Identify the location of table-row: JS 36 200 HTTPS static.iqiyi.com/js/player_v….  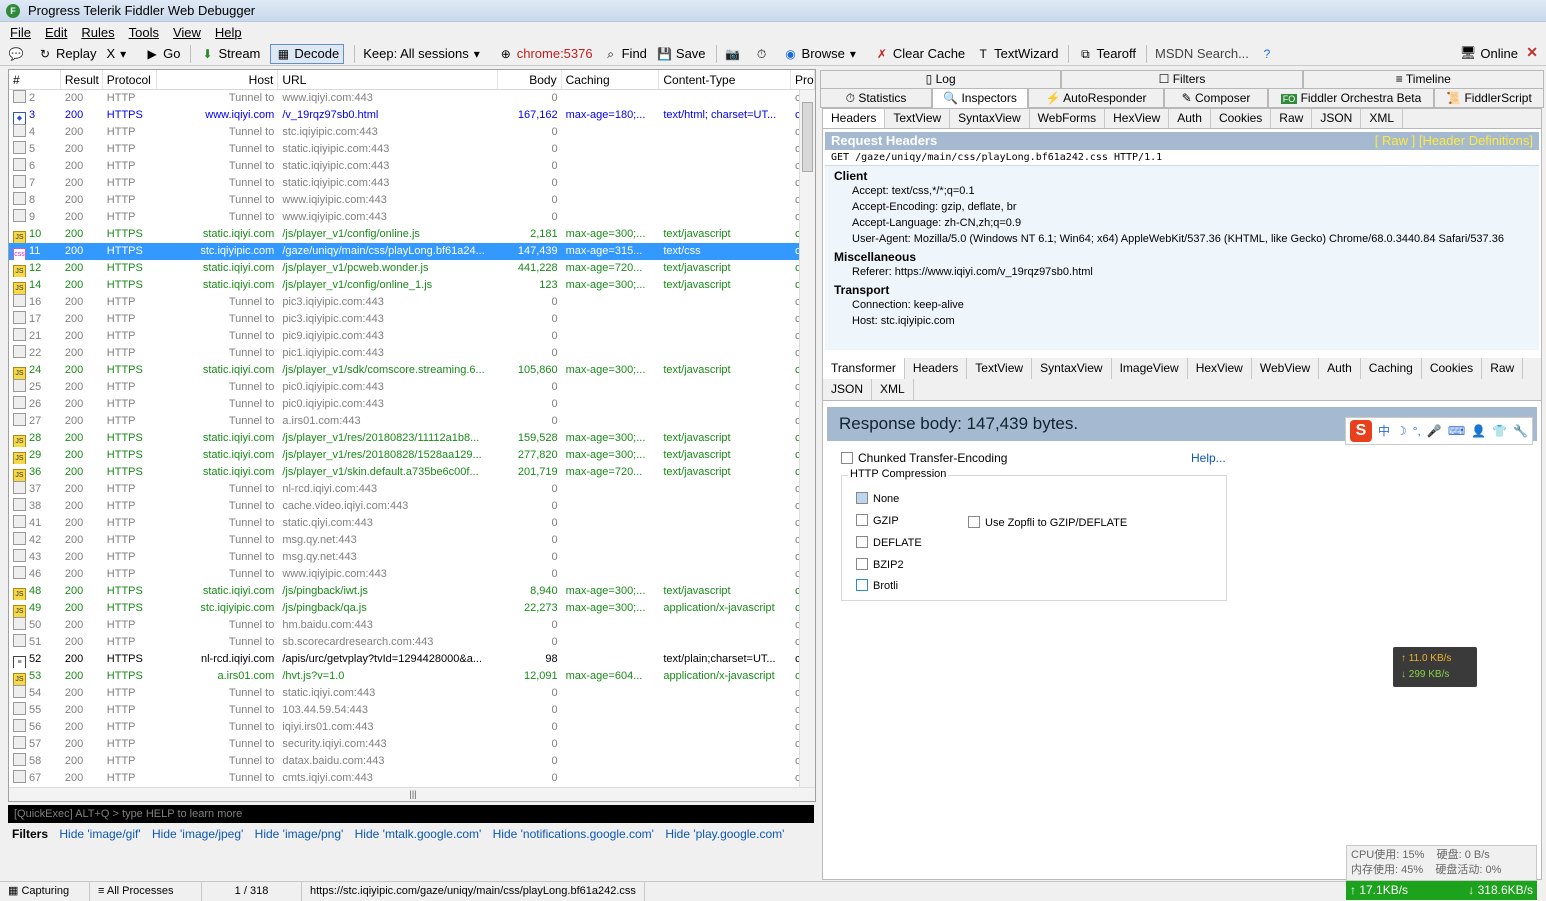
(412, 472).